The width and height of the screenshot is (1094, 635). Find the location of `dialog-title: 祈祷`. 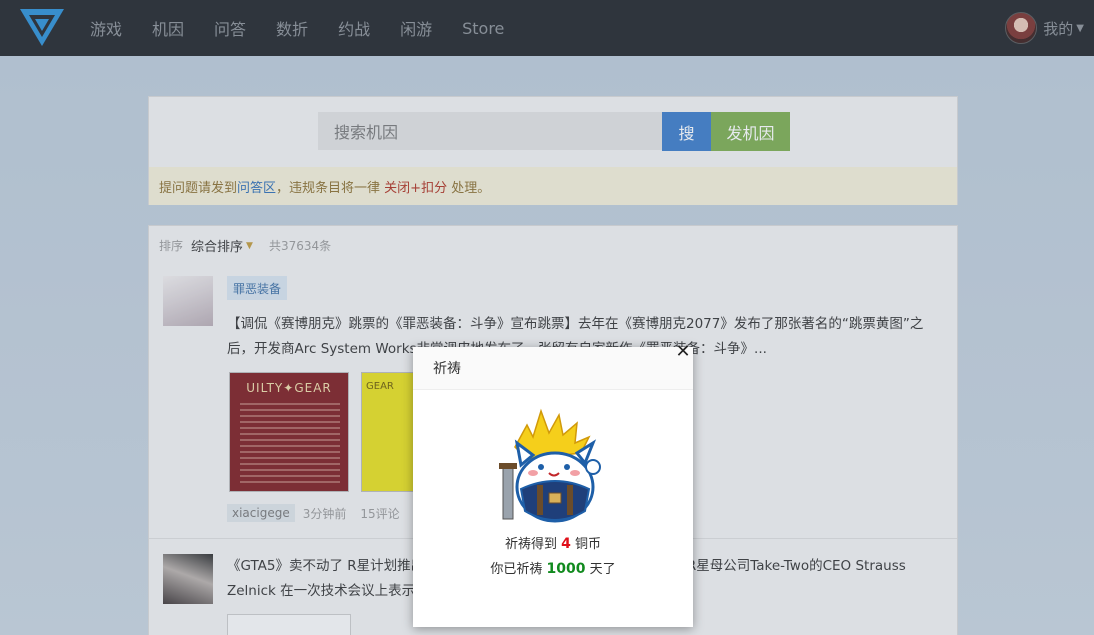

dialog-title: 祈祷 is located at coordinates (553, 368).